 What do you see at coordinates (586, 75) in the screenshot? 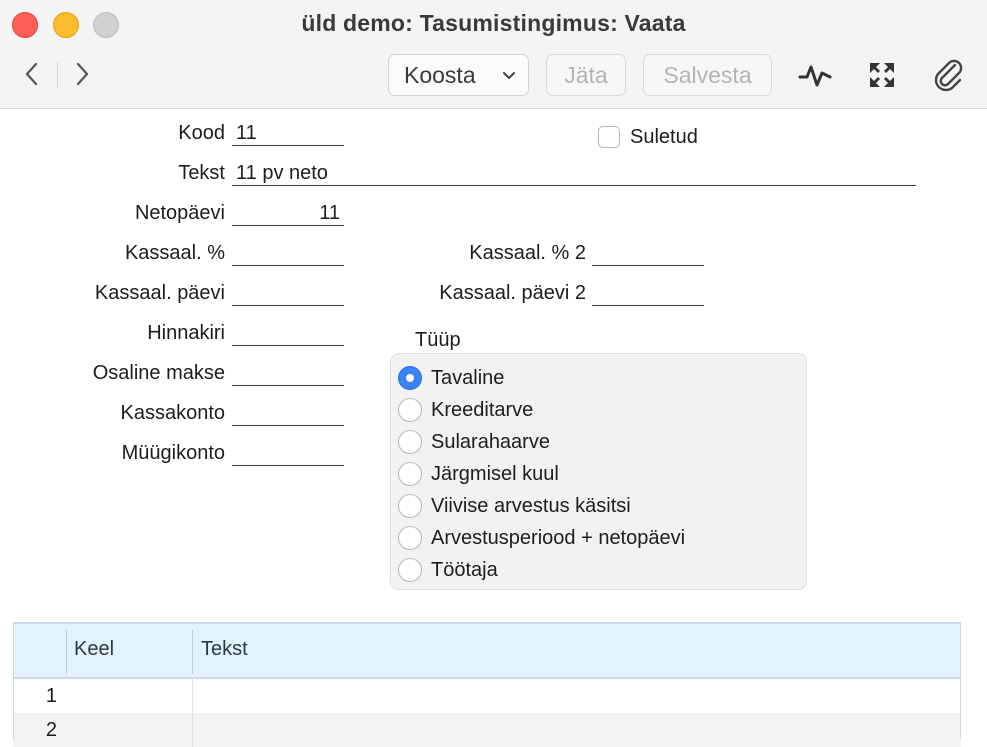
I see `jata-button: Jäta` at bounding box center [586, 75].